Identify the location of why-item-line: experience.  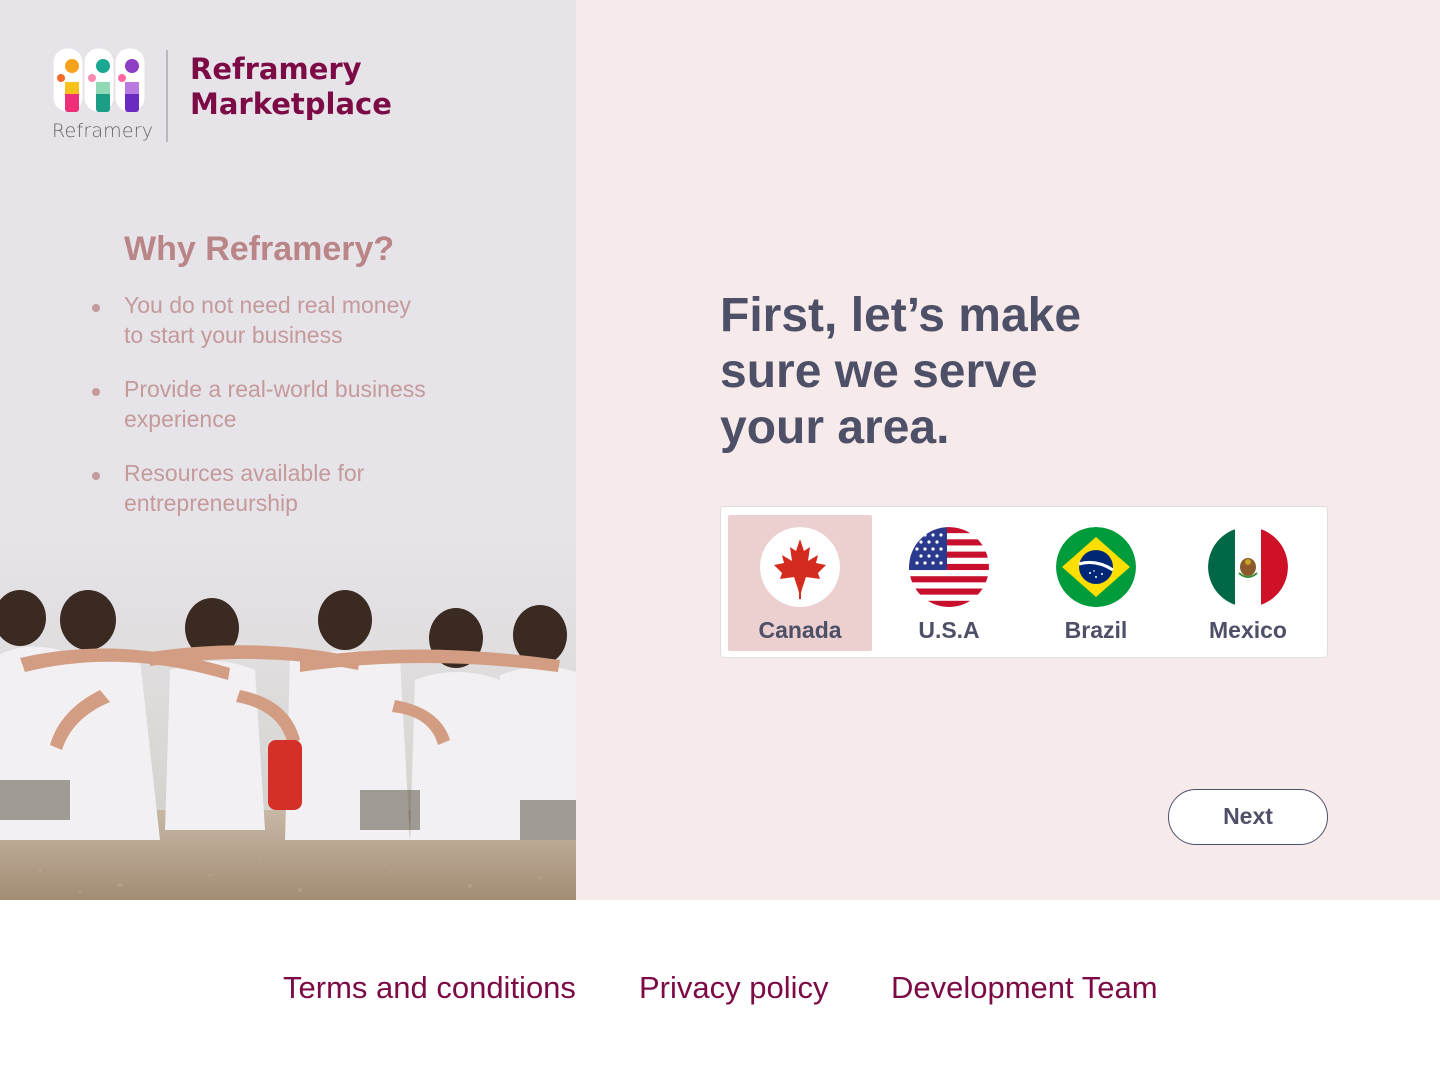
(180, 419).